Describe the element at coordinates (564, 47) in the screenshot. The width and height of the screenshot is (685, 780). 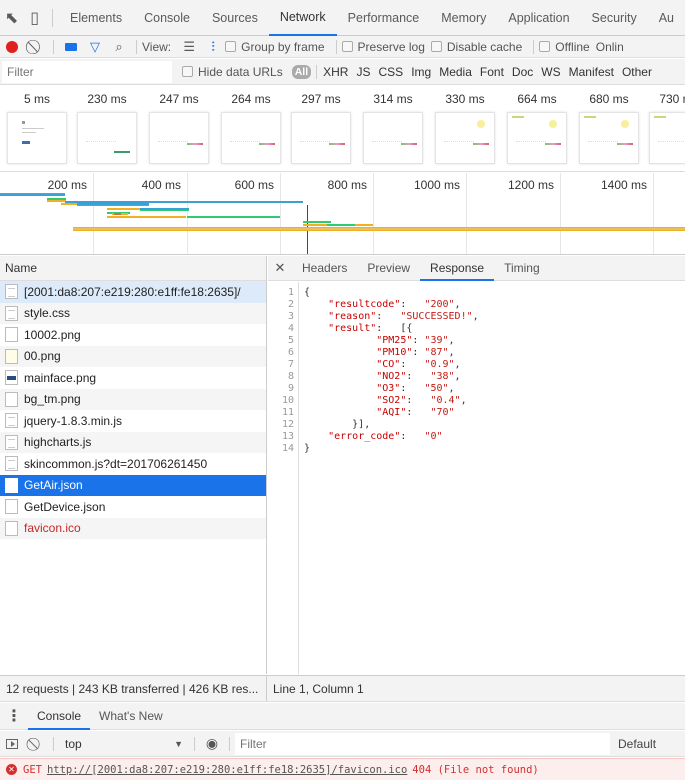
I see `offline-checkbox: Offline` at that location.